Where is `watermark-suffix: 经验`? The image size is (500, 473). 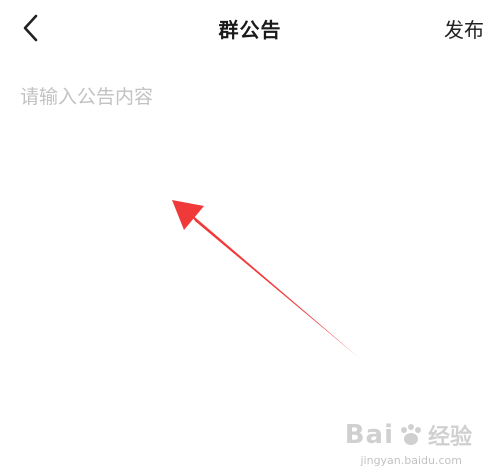 watermark-suffix: 经验 is located at coordinates (449, 437).